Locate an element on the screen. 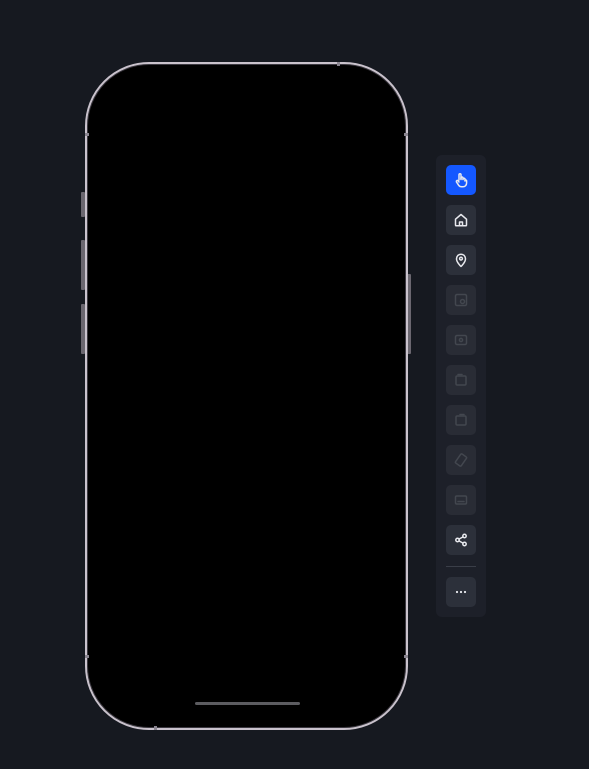 This screenshot has width=589, height=769. rotate-left-button is located at coordinates (461, 380).